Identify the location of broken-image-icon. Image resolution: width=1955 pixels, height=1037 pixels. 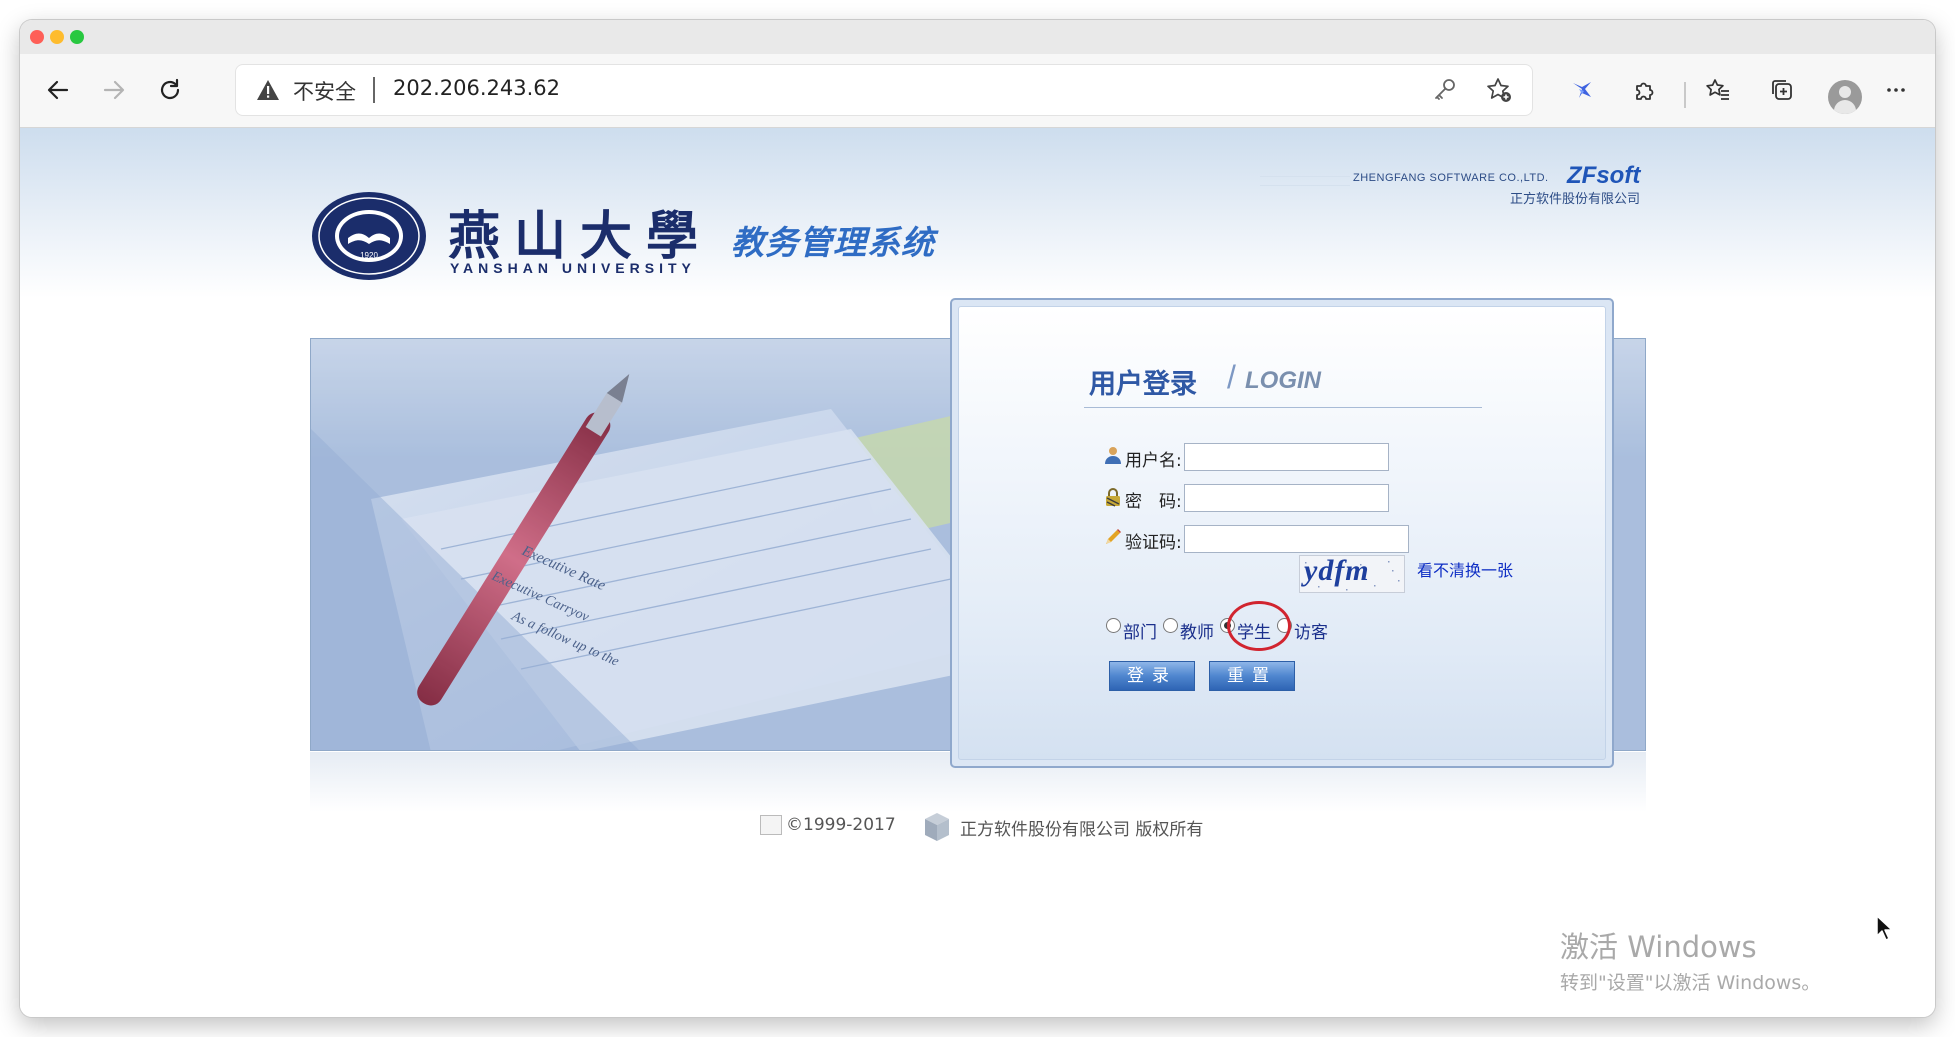
(771, 825).